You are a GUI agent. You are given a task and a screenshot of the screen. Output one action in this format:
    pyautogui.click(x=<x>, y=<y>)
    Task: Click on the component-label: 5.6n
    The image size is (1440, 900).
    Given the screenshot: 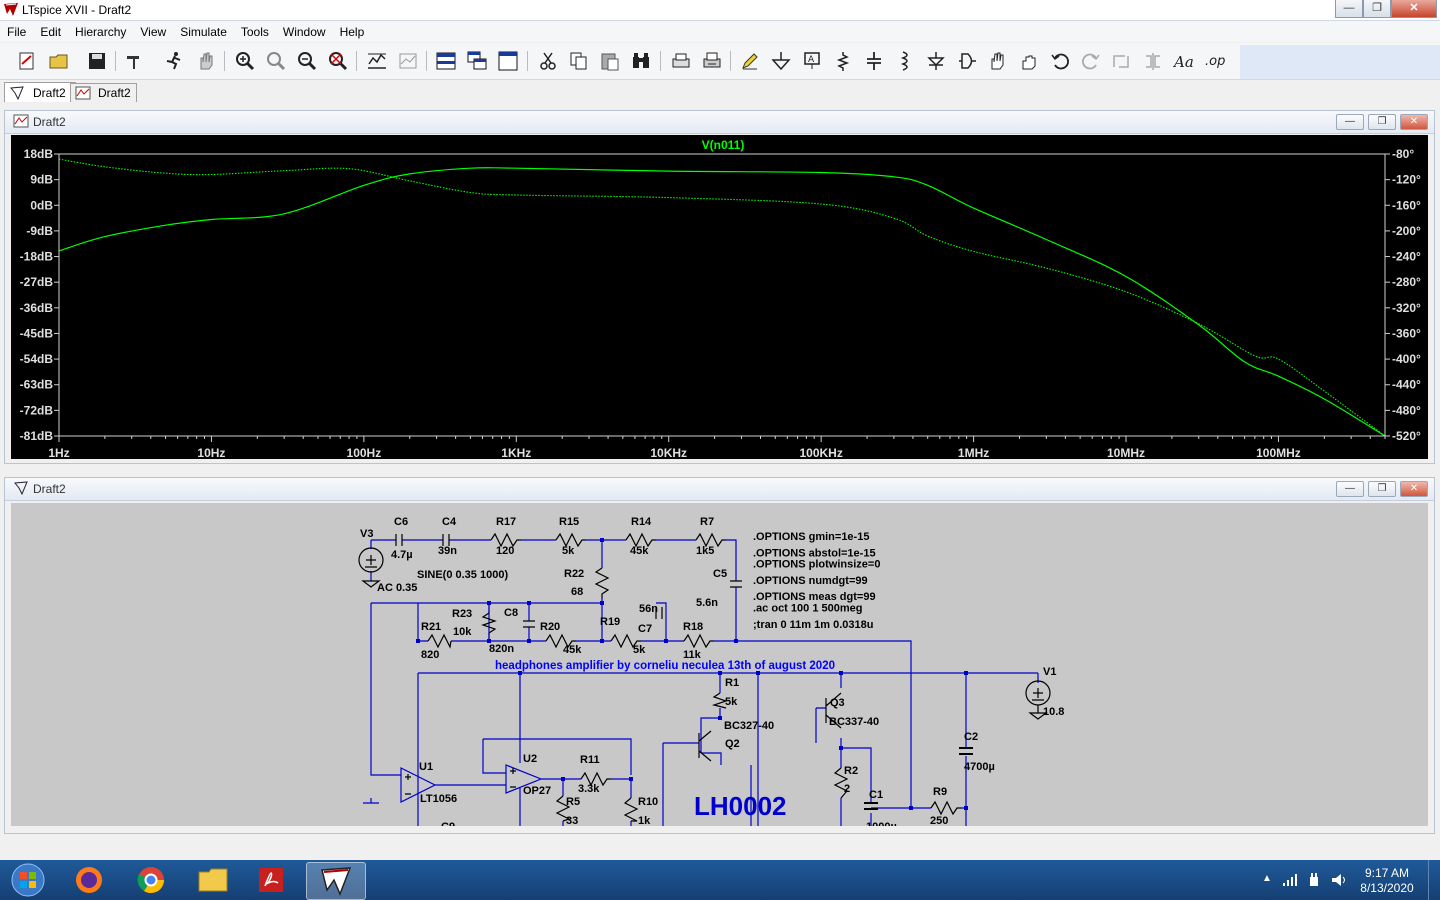 What is the action you would take?
    pyautogui.click(x=707, y=603)
    